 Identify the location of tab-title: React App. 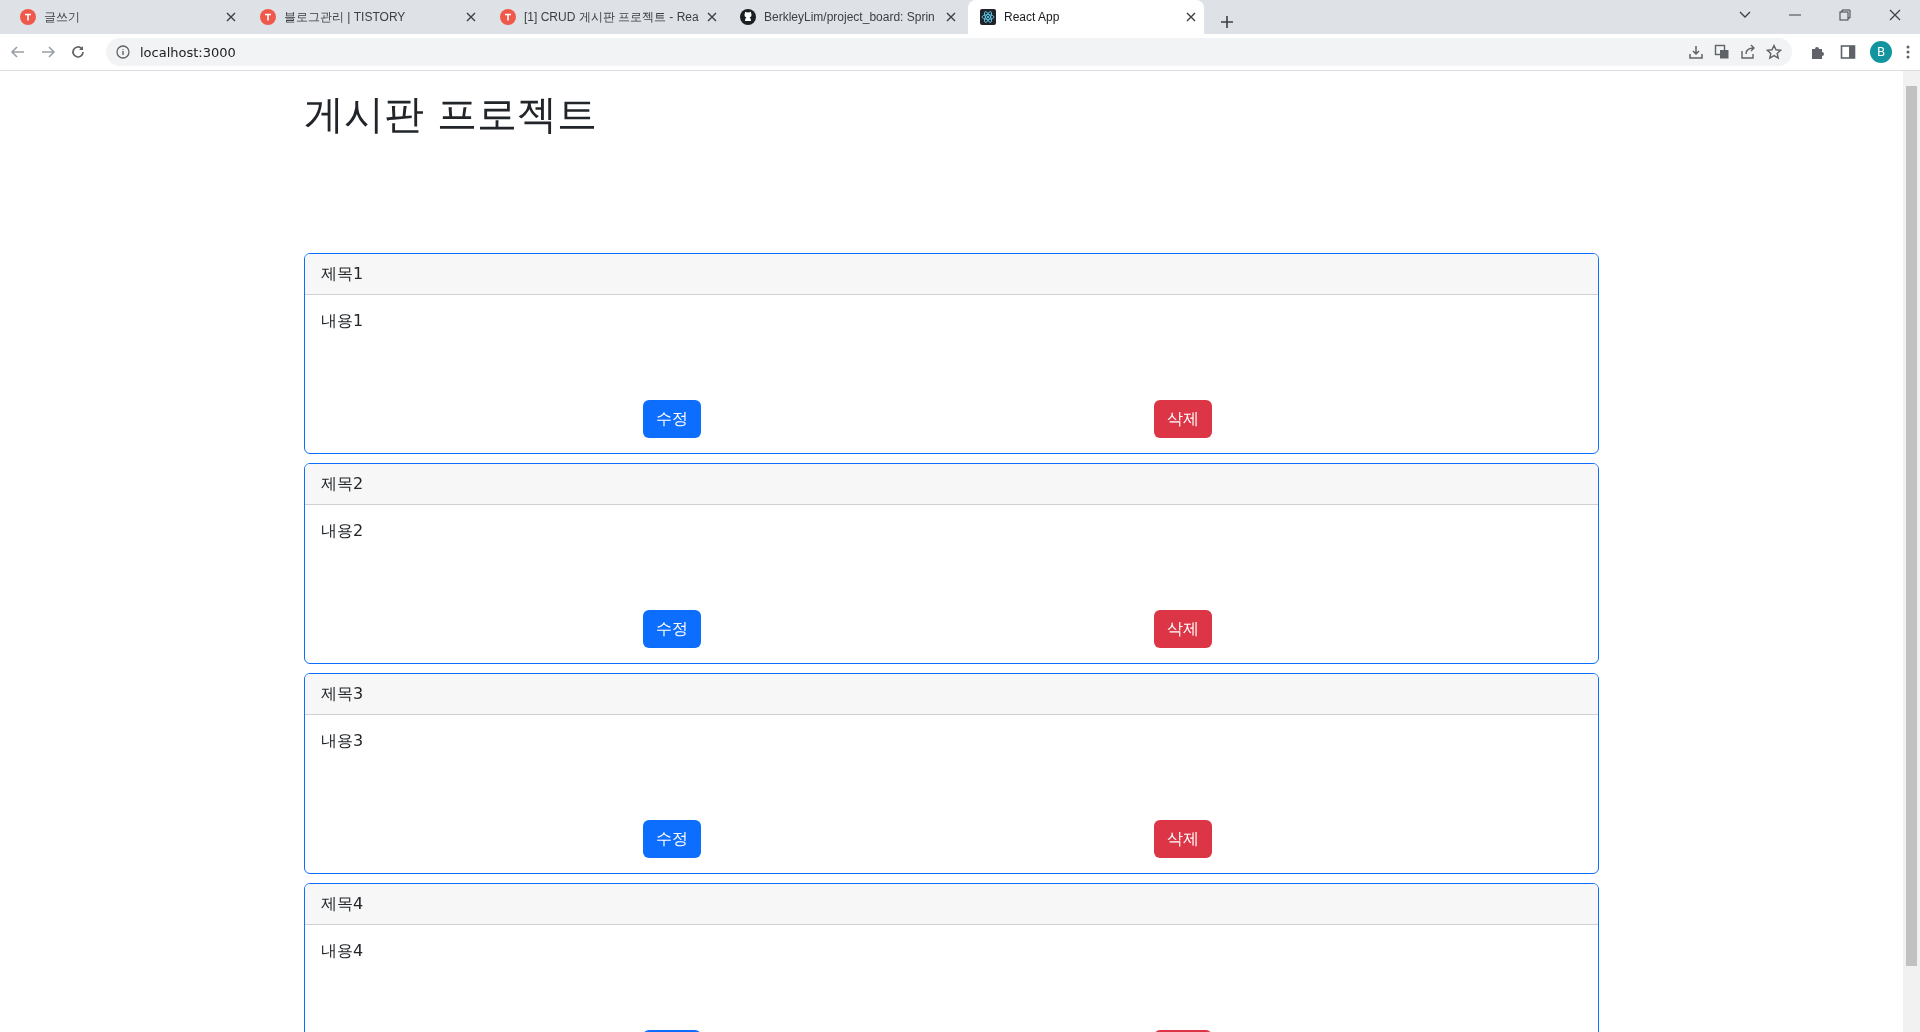
(1032, 17).